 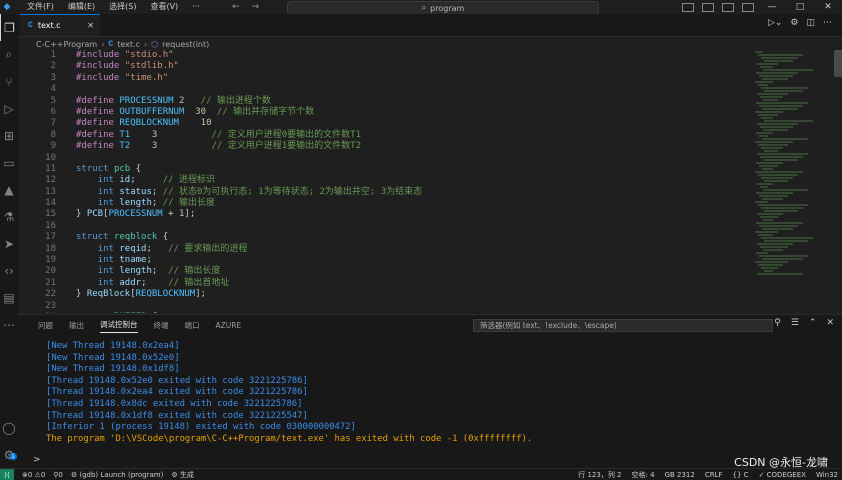 I want to click on account-icon: ◯, so click(x=9, y=427).